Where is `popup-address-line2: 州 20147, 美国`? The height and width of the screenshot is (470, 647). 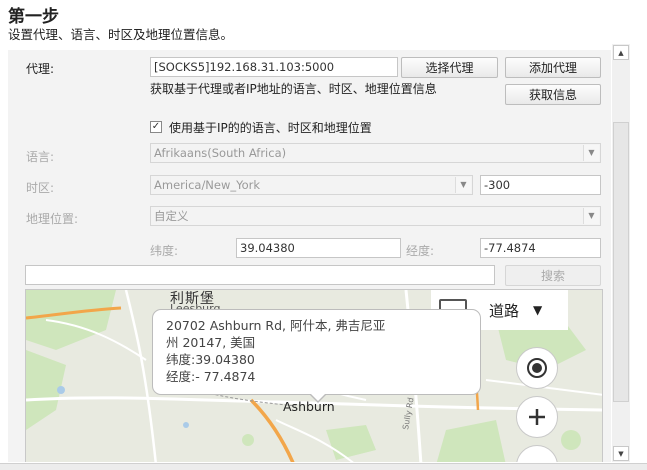
popup-address-line2: 州 20147, 美国 is located at coordinates (211, 342).